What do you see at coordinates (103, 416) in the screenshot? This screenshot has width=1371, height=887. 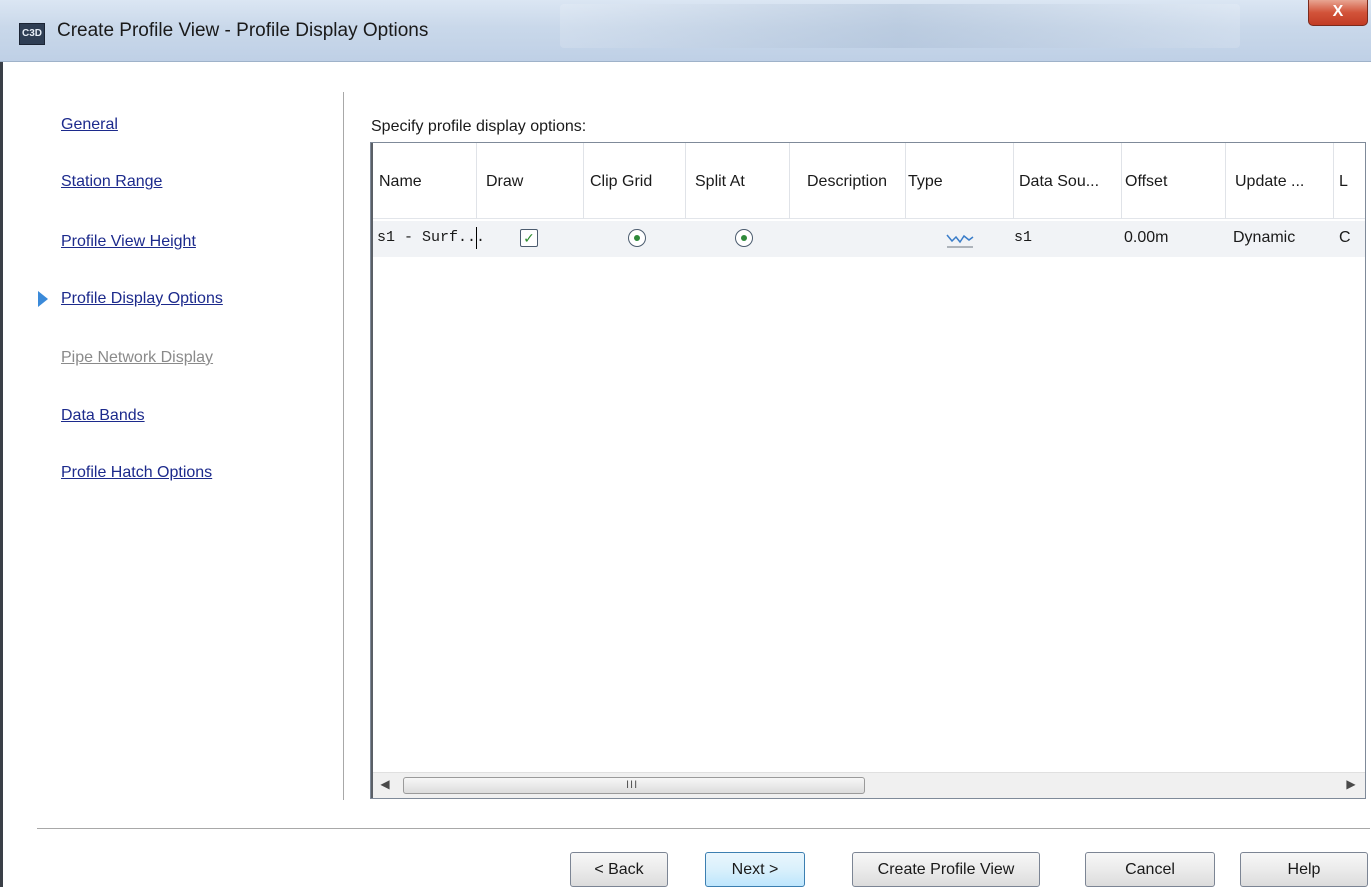 I see `nav-item-data-bands: Data Bands` at bounding box center [103, 416].